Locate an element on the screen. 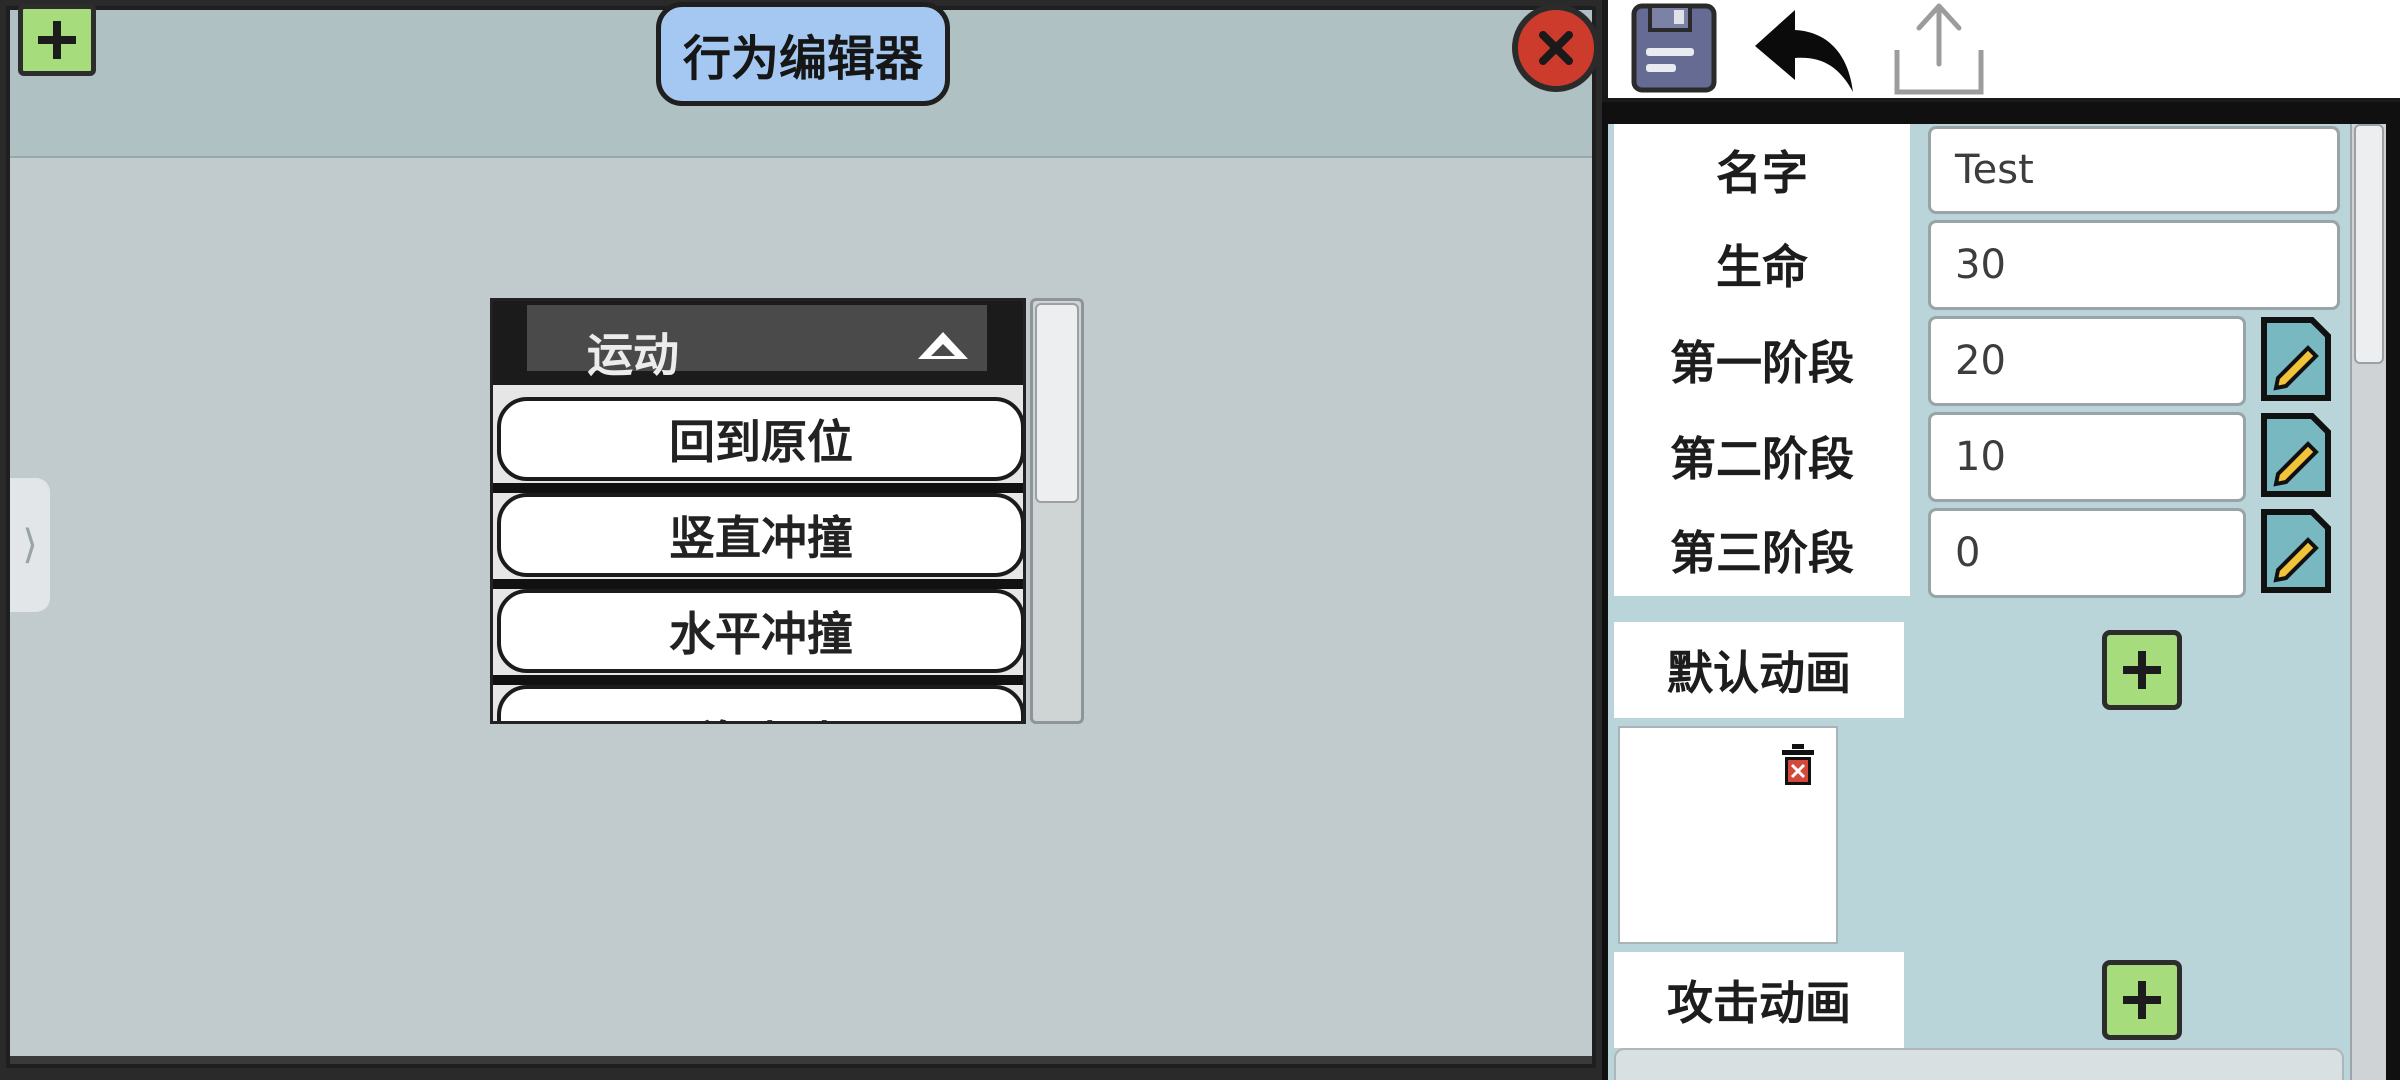 The image size is (2400, 1080). stage2-label: 第二阶段 is located at coordinates (1762, 456).